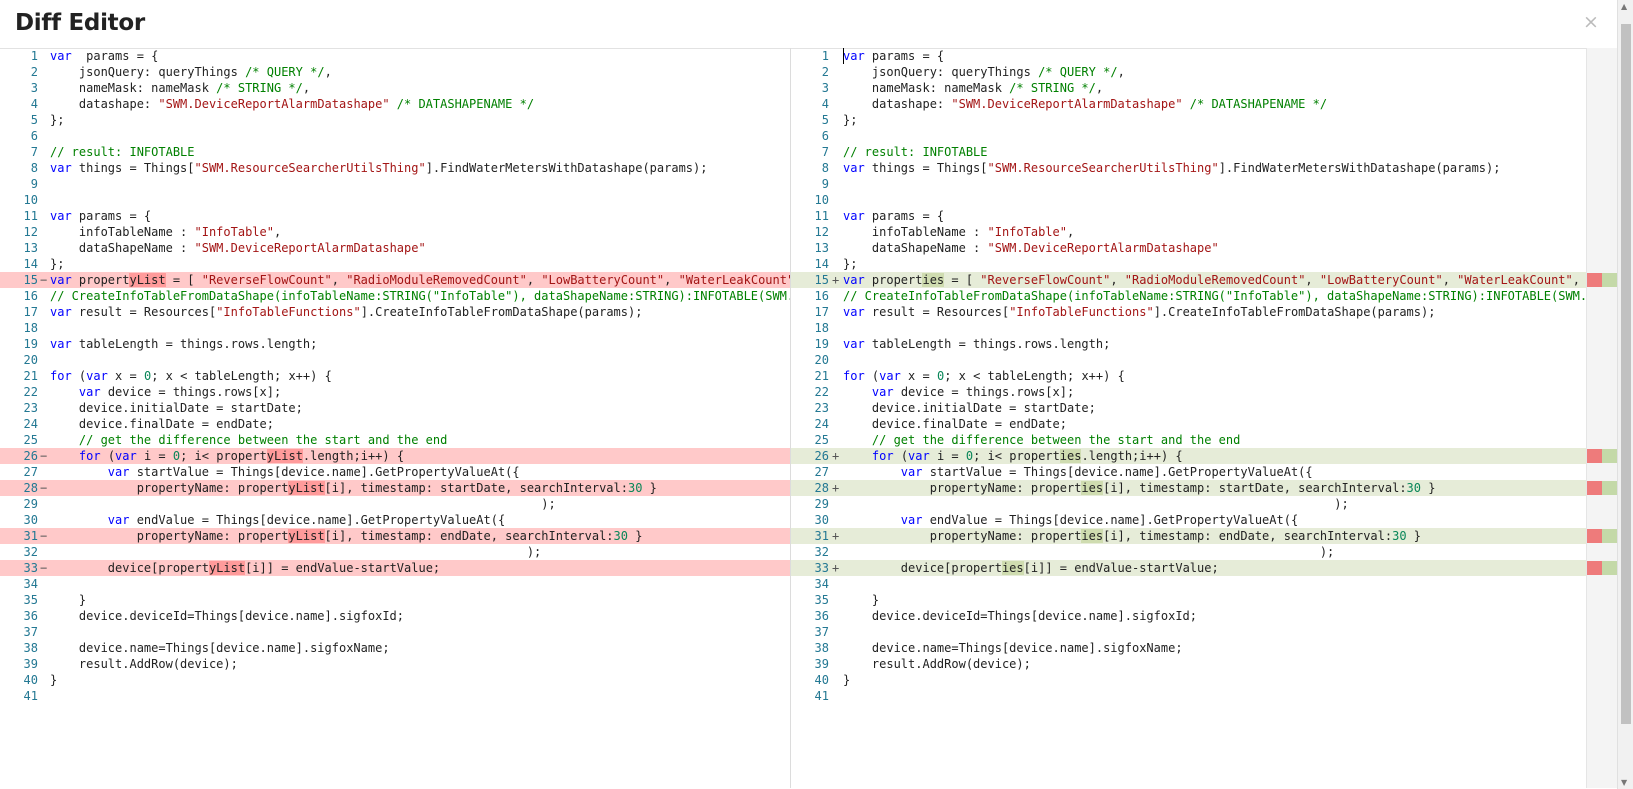 The width and height of the screenshot is (1633, 789). What do you see at coordinates (176, 408) in the screenshot?
I see `code-token: device.initialDate = startDate;` at bounding box center [176, 408].